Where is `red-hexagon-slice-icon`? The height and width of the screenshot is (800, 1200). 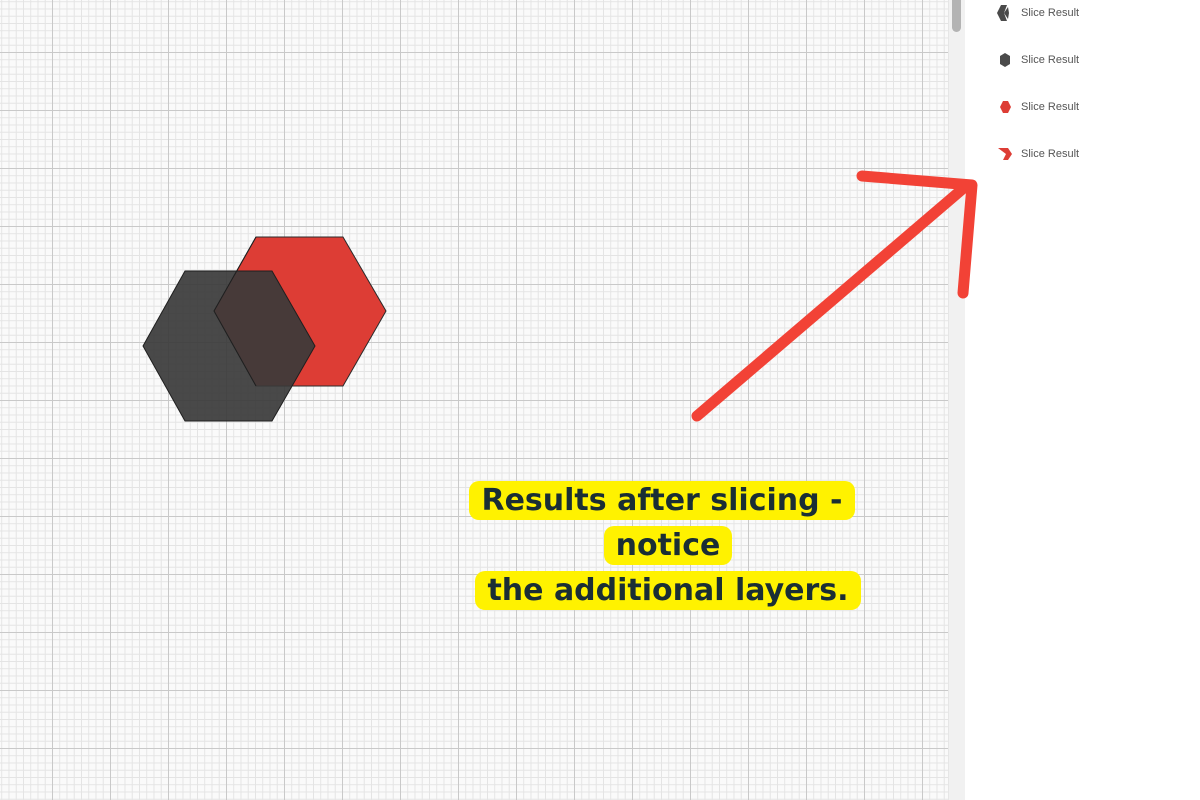
red-hexagon-slice-icon is located at coordinates (1005, 107).